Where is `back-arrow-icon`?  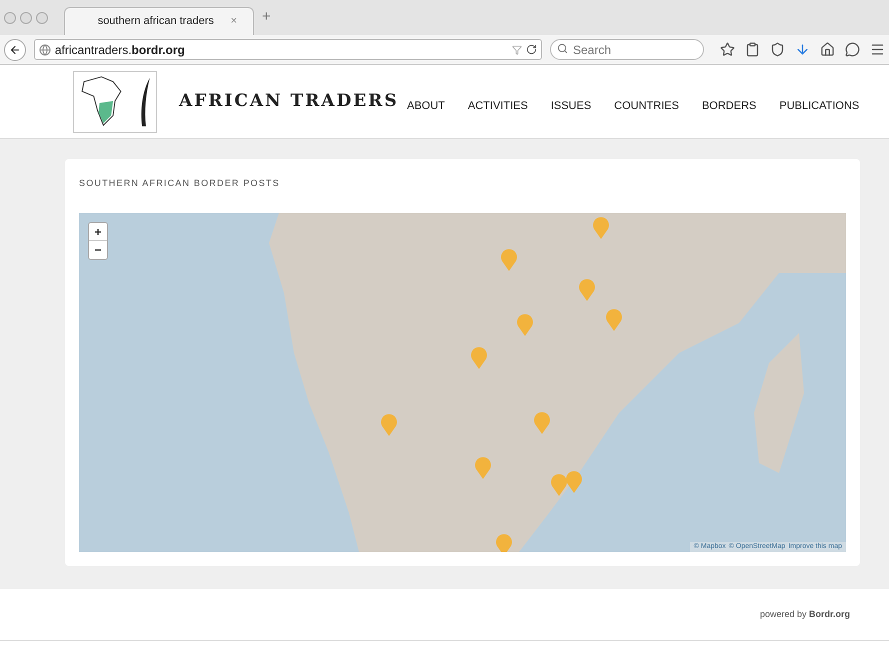 back-arrow-icon is located at coordinates (14, 50).